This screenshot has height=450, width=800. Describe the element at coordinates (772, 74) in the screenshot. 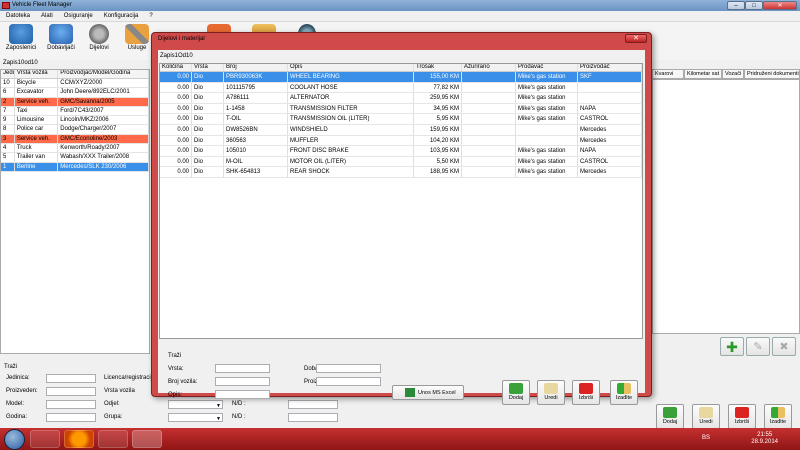

I see `tab-pridruzeni-dokumenti: Pridruženi dokumenti` at that location.